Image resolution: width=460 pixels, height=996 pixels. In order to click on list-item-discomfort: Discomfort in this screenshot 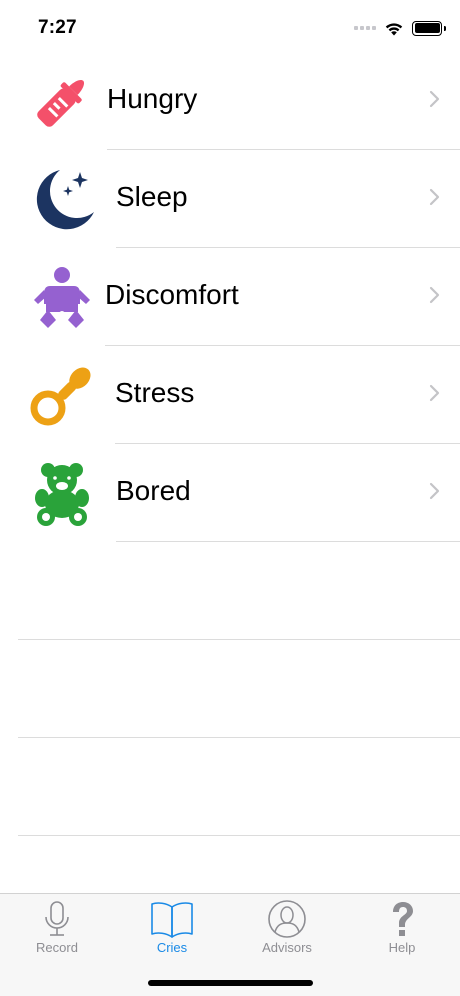, I will do `click(230, 297)`.